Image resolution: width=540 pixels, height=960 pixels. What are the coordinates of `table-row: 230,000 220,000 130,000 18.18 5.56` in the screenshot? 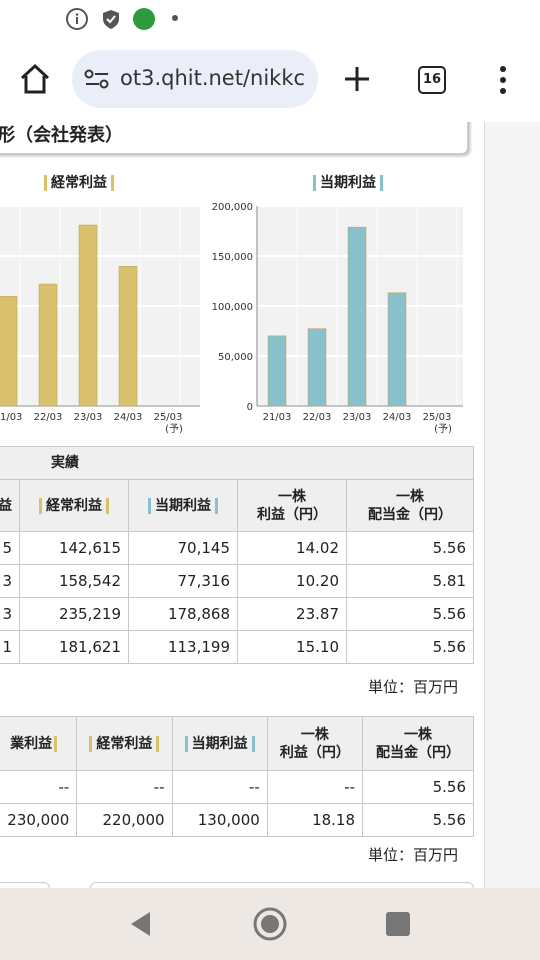 It's located at (237, 820).